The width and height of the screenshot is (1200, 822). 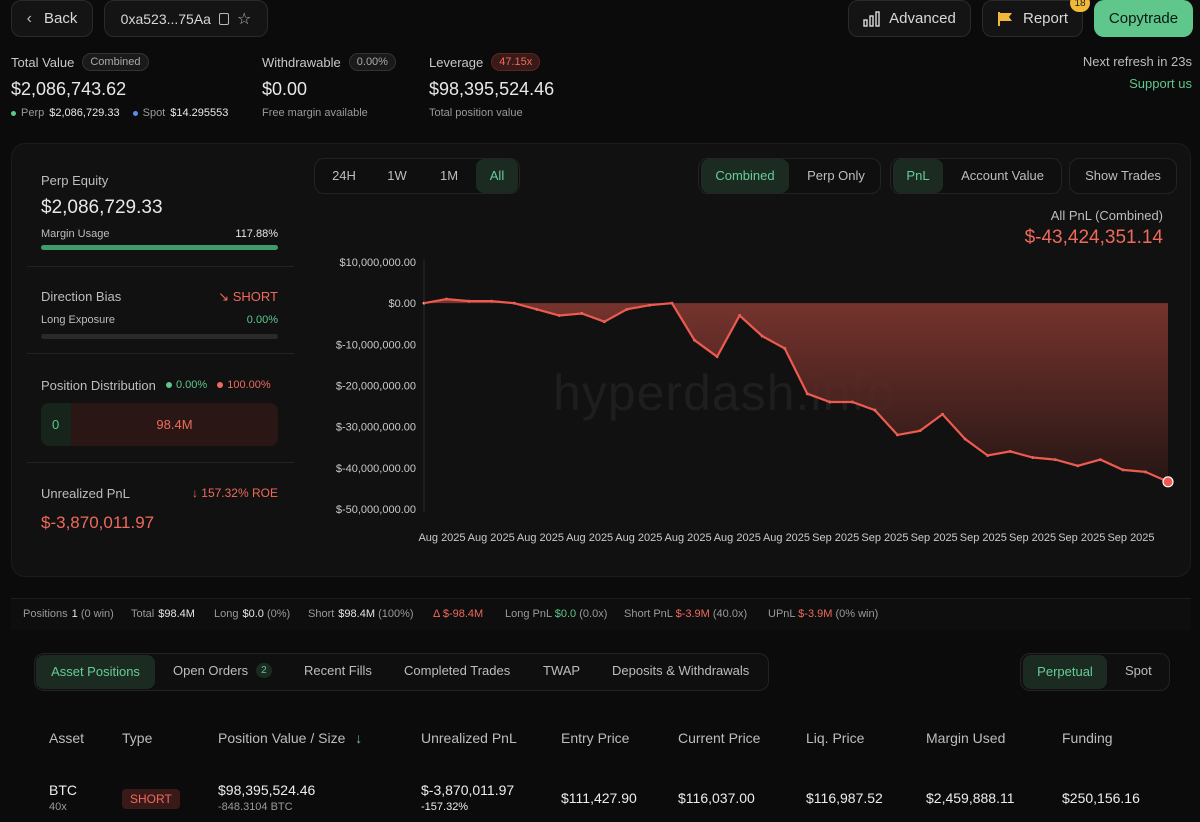 I want to click on withdrawable-badge: 0.00%, so click(x=372, y=62).